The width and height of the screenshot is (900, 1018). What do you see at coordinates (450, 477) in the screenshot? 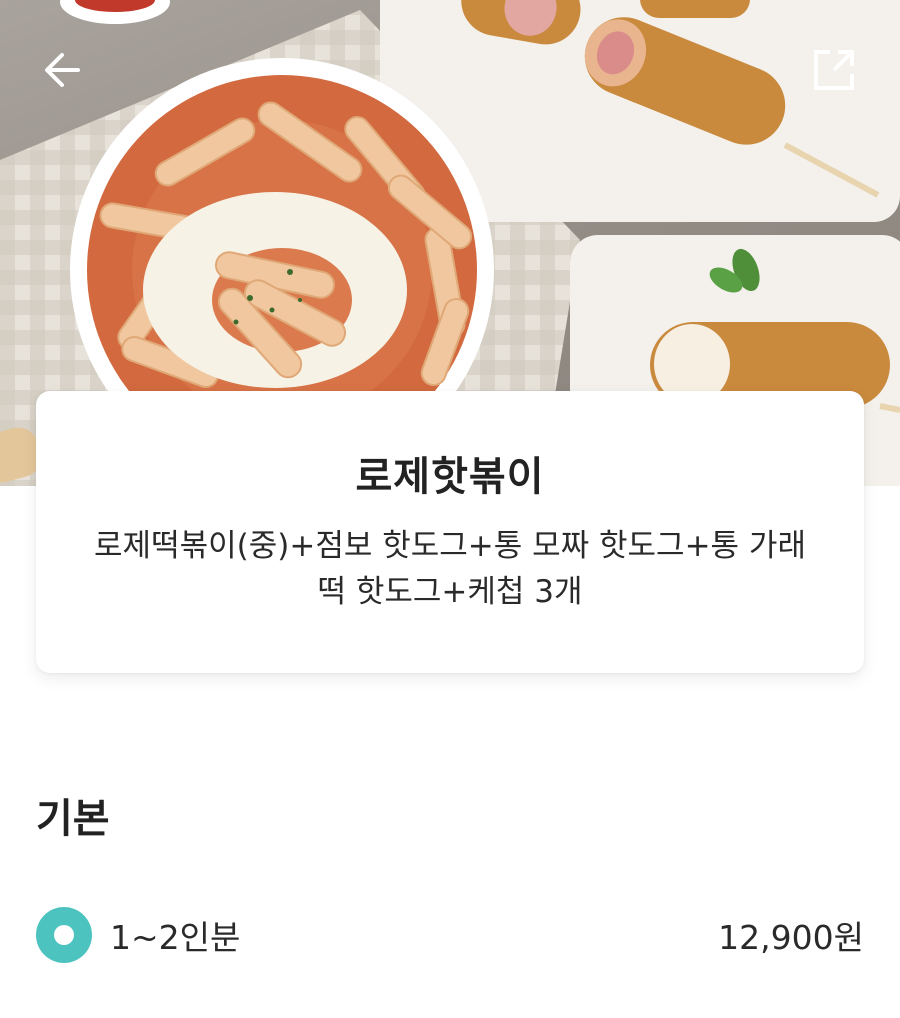
I see `menu-title: 로제핫볶이` at bounding box center [450, 477].